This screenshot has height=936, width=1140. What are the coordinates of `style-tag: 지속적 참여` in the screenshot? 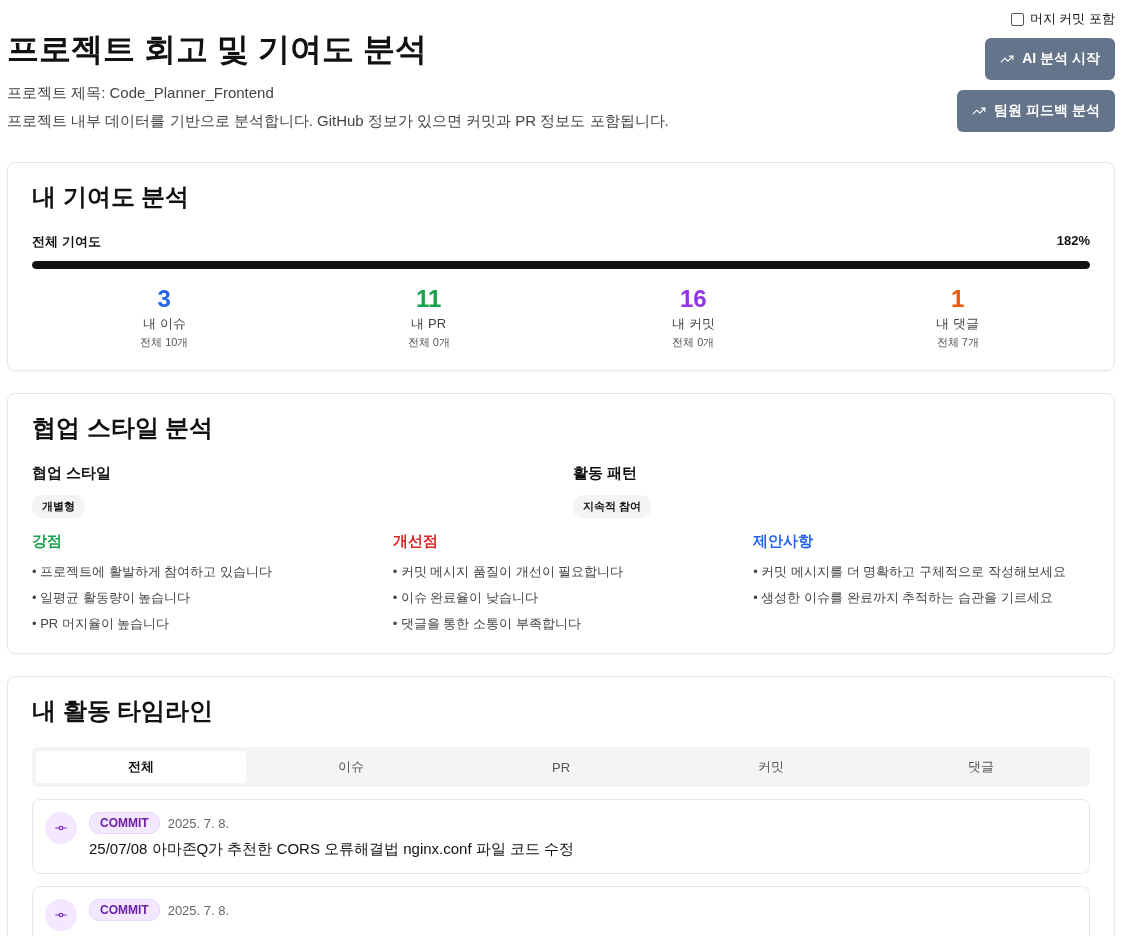 It's located at (612, 506).